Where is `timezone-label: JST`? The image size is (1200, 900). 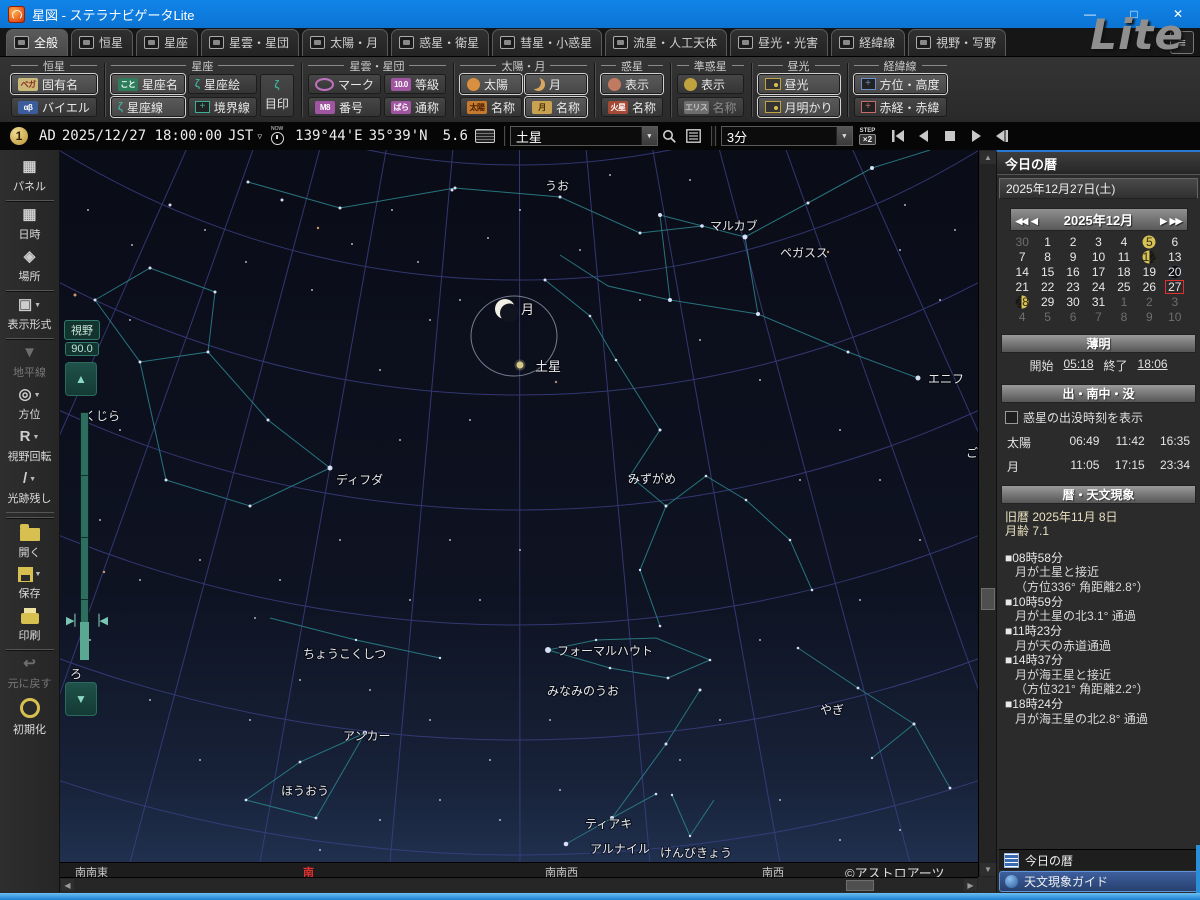 timezone-label: JST is located at coordinates (240, 136).